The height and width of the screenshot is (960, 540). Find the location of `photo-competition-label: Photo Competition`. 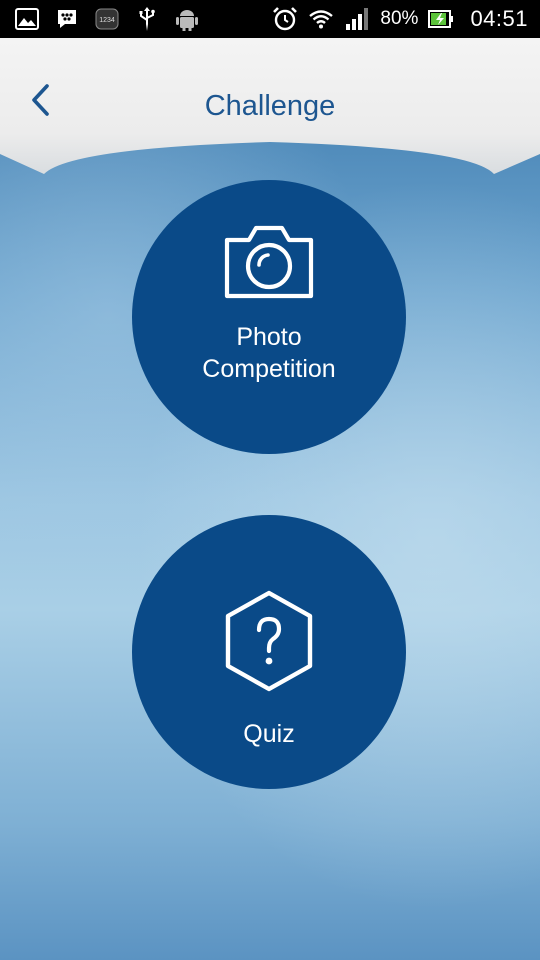

photo-competition-label: Photo Competition is located at coordinates (268, 353).